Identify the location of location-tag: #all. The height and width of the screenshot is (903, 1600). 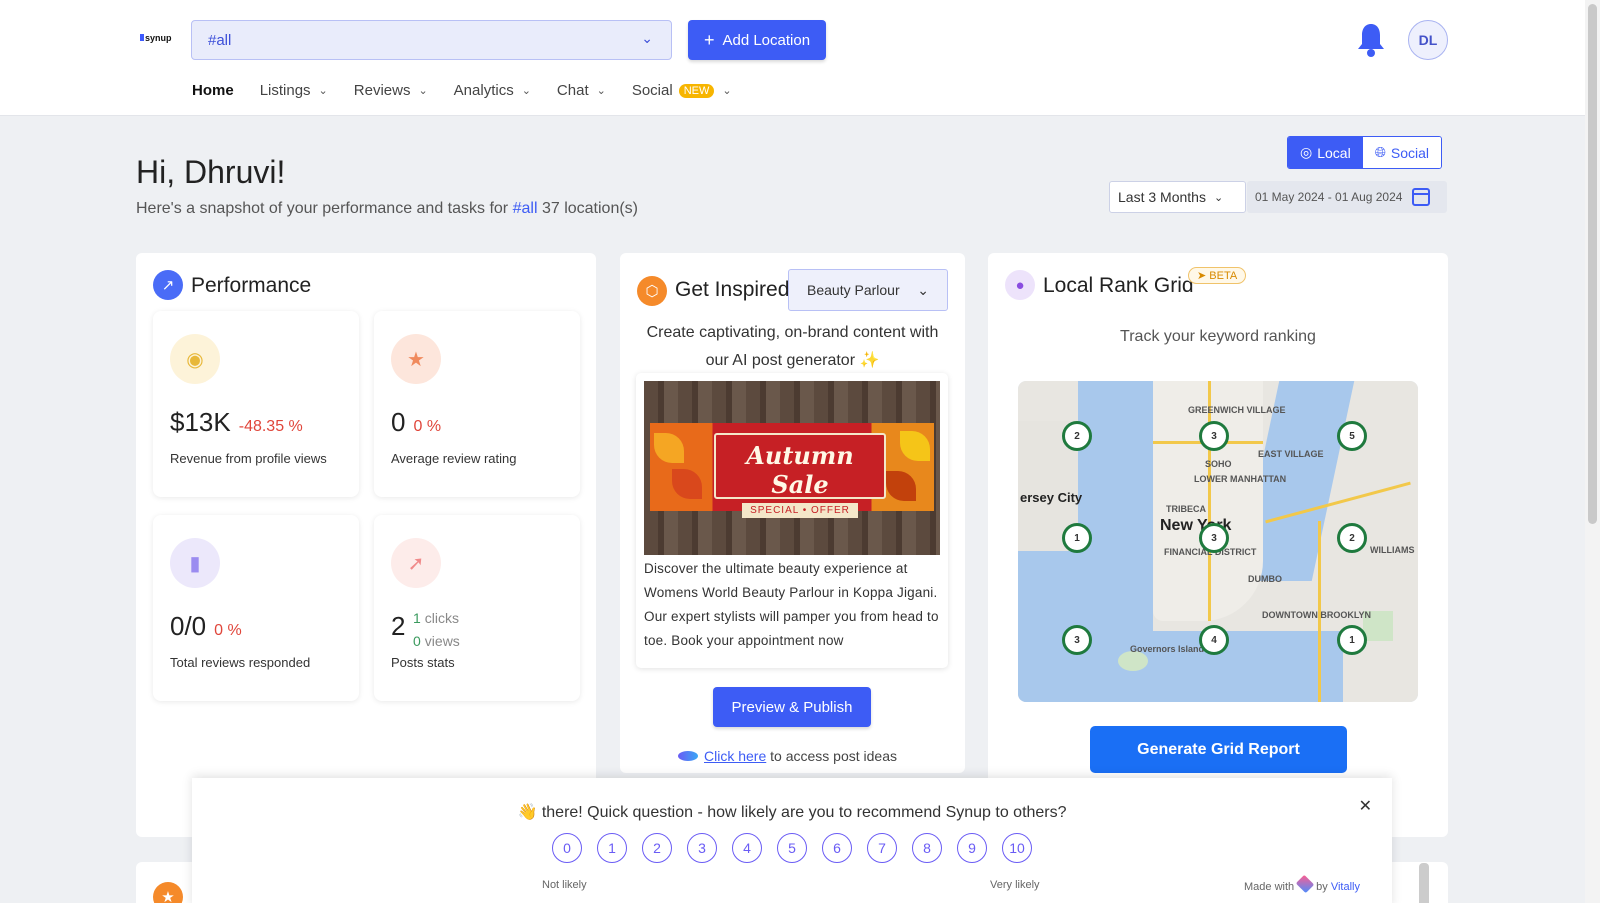
(525, 208).